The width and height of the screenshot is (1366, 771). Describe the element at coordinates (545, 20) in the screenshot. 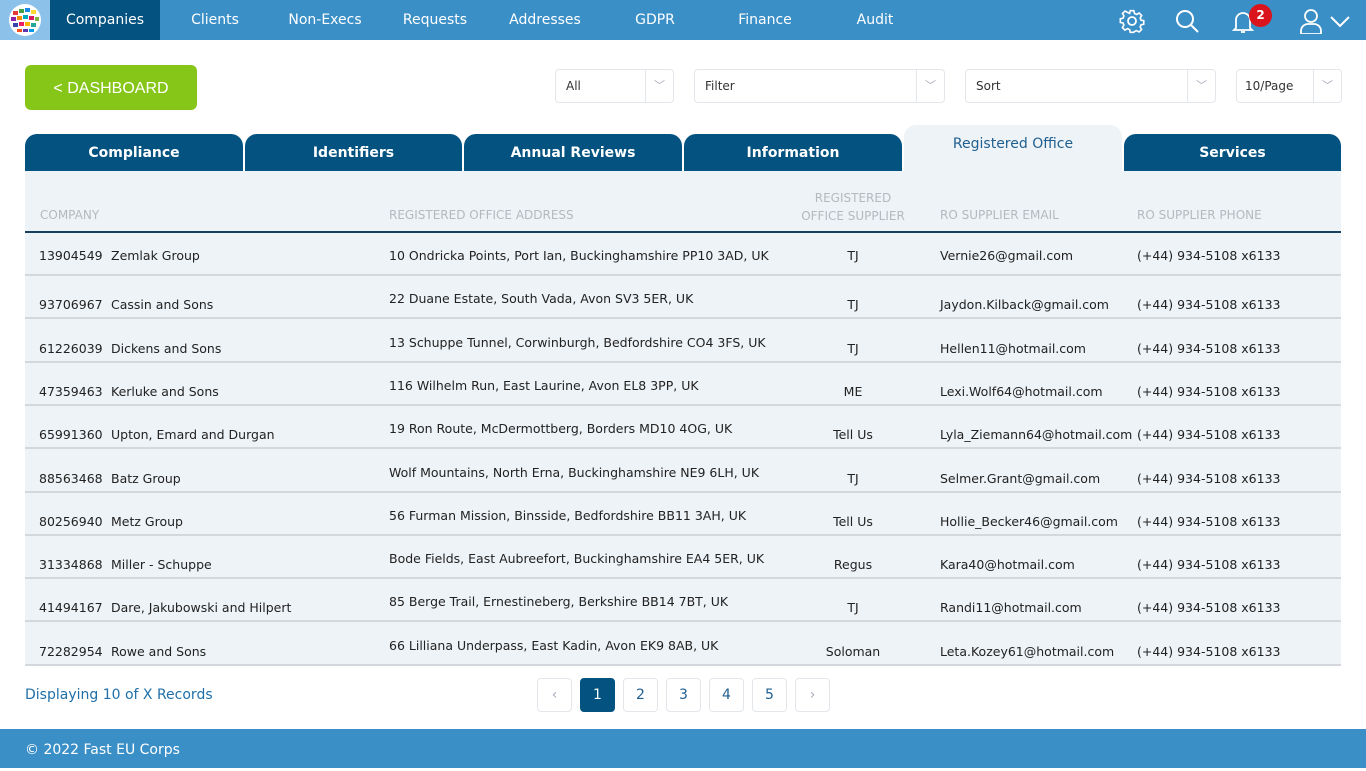

I see `nav-addresses: Addresses` at that location.